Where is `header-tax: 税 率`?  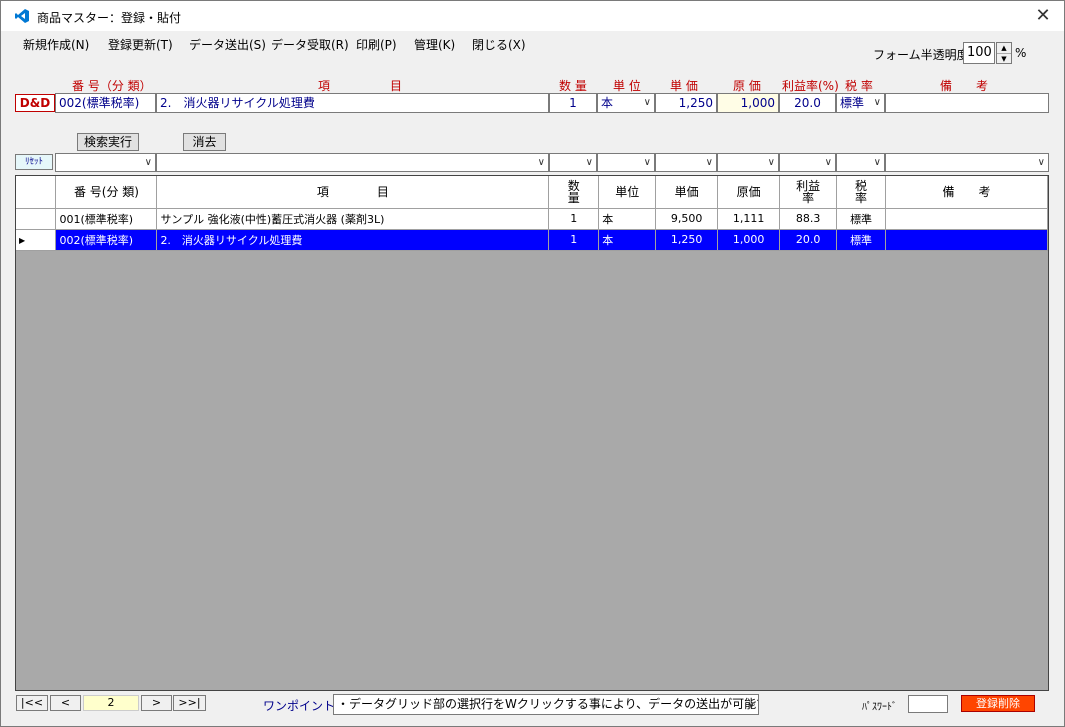
header-tax: 税 率 is located at coordinates (859, 86).